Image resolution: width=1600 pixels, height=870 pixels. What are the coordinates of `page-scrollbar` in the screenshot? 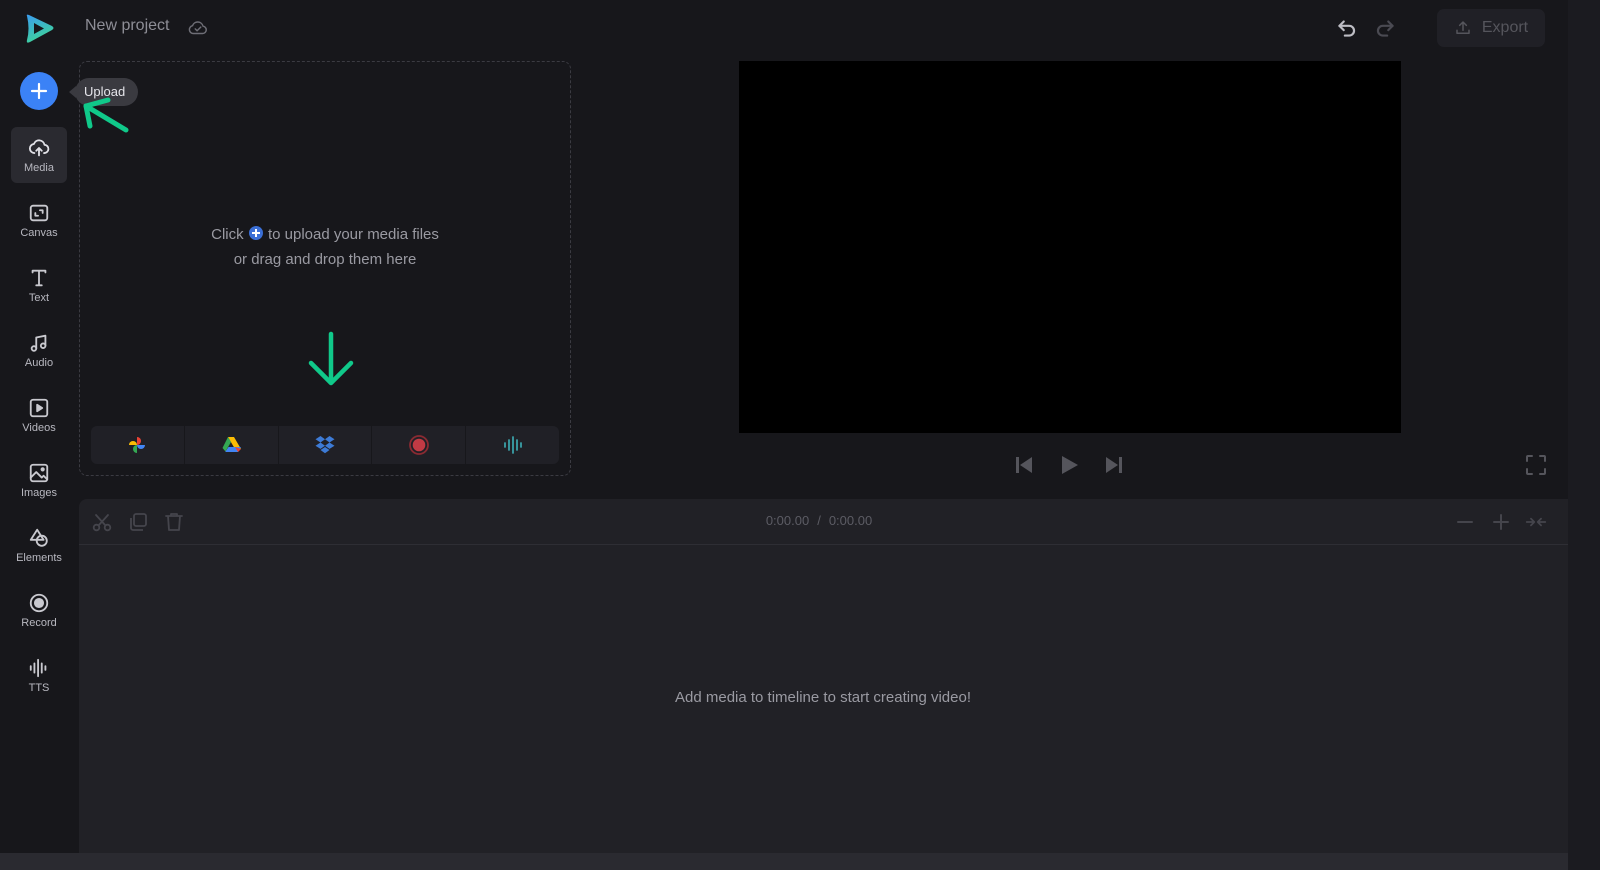 It's located at (1584, 435).